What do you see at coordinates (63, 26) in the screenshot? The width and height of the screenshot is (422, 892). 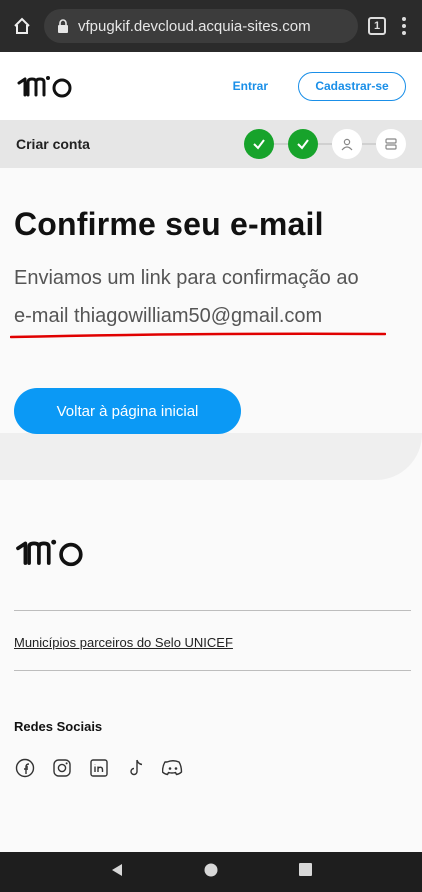 I see `lock-icon` at bounding box center [63, 26].